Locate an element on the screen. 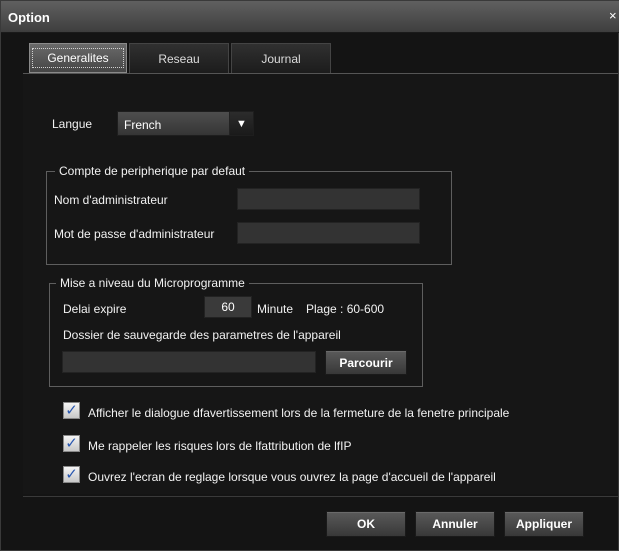 The image size is (619, 551). tab-reseau: Reseau is located at coordinates (179, 58).